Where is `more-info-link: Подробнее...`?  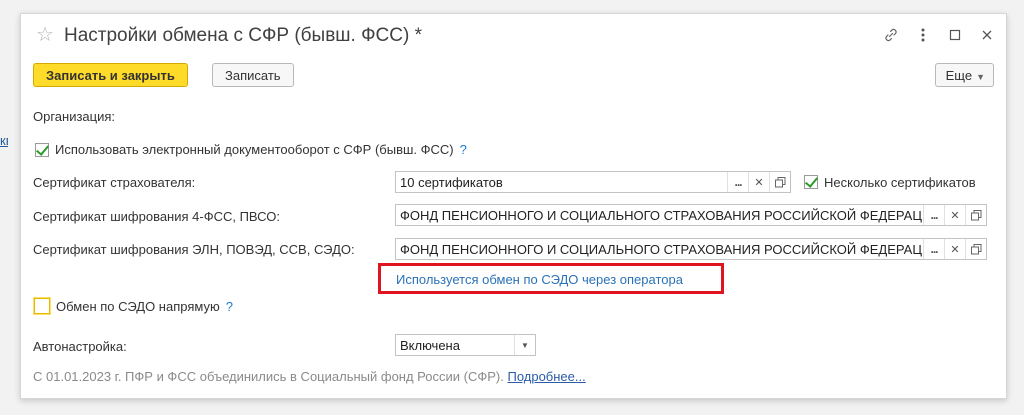 more-info-link: Подробнее... is located at coordinates (546, 376).